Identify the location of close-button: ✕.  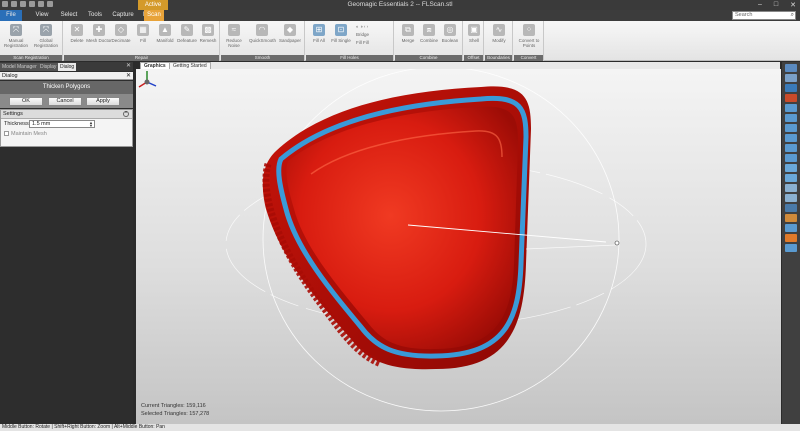
(793, 5).